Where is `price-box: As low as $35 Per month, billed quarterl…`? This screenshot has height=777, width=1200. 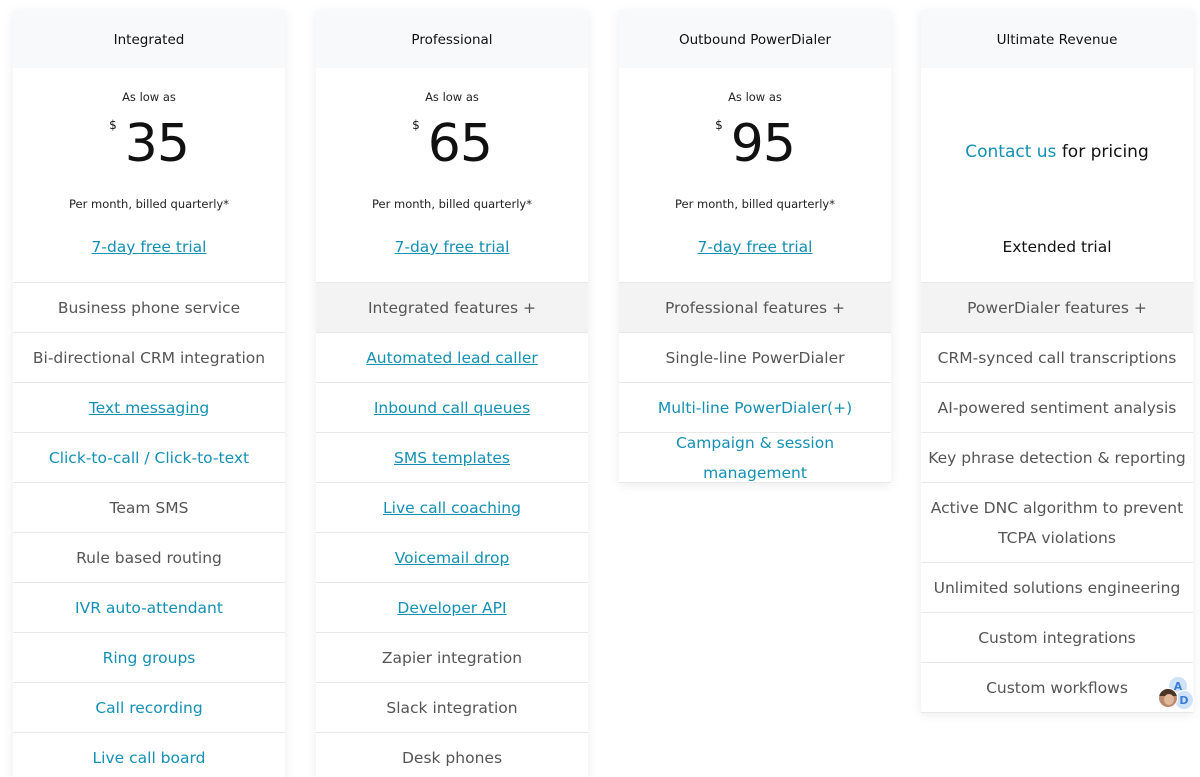 price-box: As low as $35 Per month, billed quarterl… is located at coordinates (149, 175).